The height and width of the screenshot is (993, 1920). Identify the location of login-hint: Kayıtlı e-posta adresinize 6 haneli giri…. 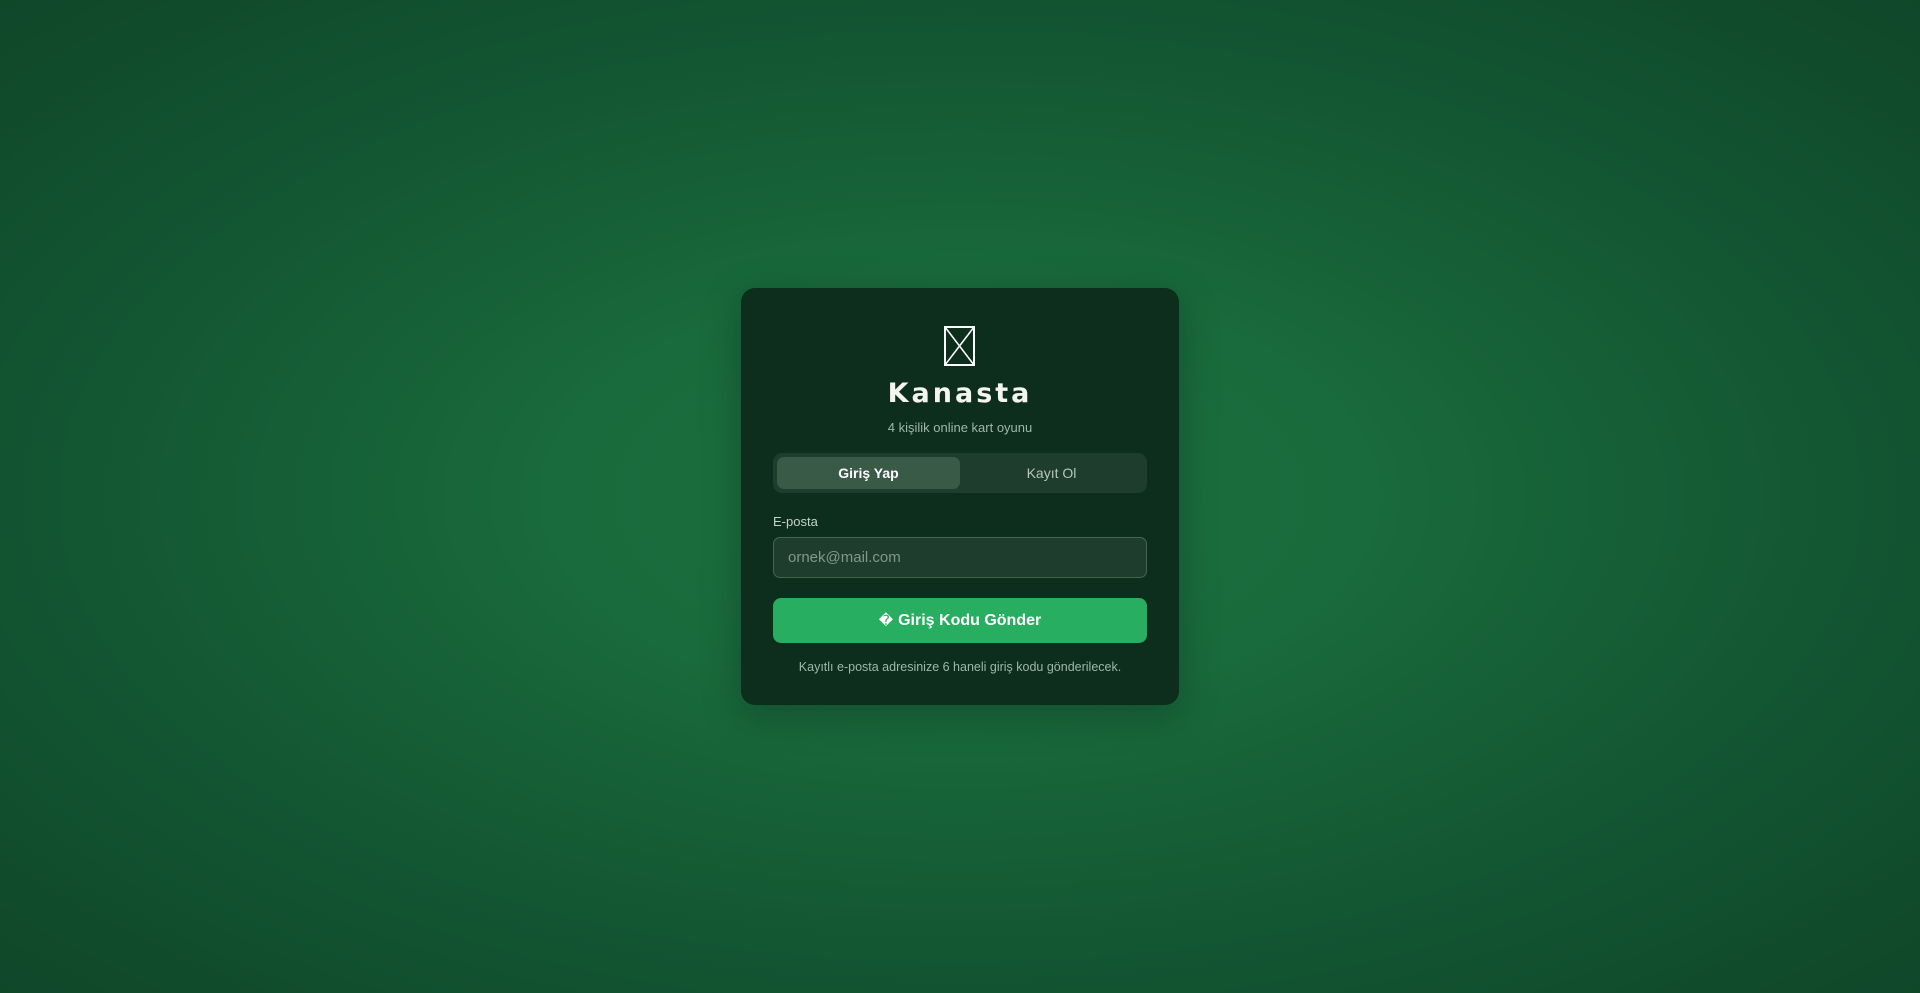
(960, 667).